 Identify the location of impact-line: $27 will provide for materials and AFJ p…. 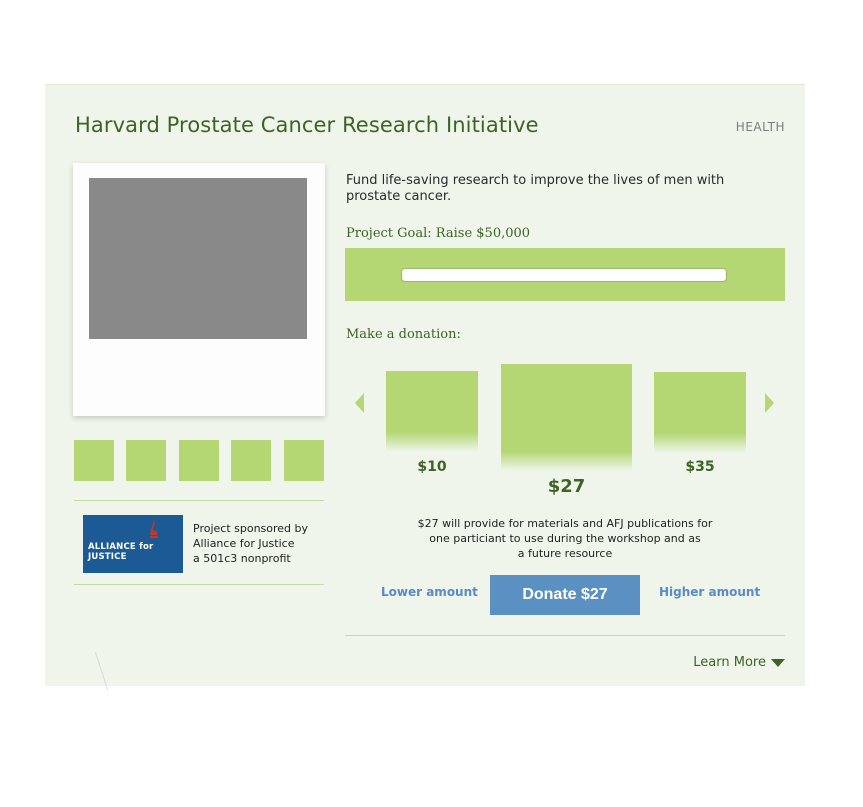
(565, 523).